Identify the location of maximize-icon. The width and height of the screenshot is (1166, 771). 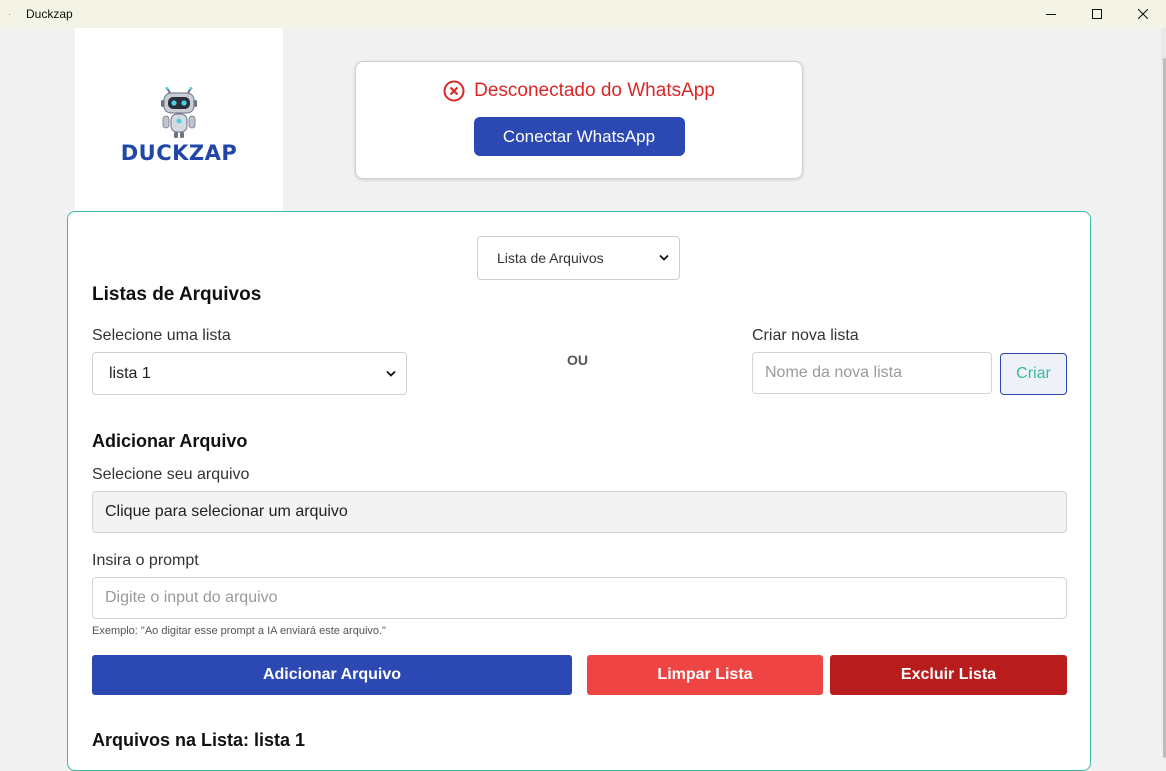
(1097, 14).